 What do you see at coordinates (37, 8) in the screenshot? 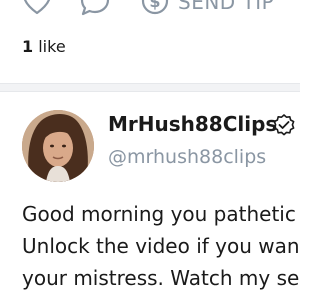
I see `heart-icon` at bounding box center [37, 8].